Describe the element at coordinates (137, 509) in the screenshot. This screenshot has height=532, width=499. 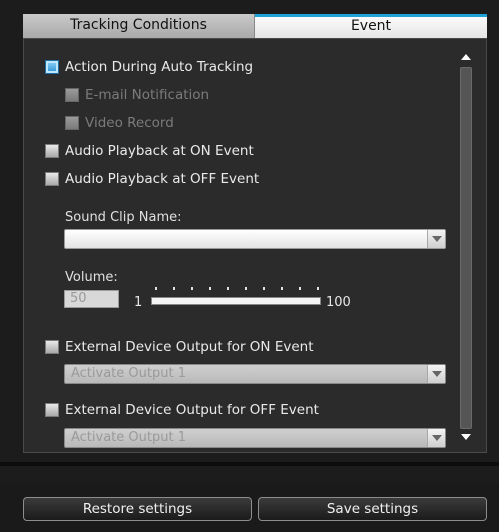
I see `restore-settings-button: Restore settings` at that location.